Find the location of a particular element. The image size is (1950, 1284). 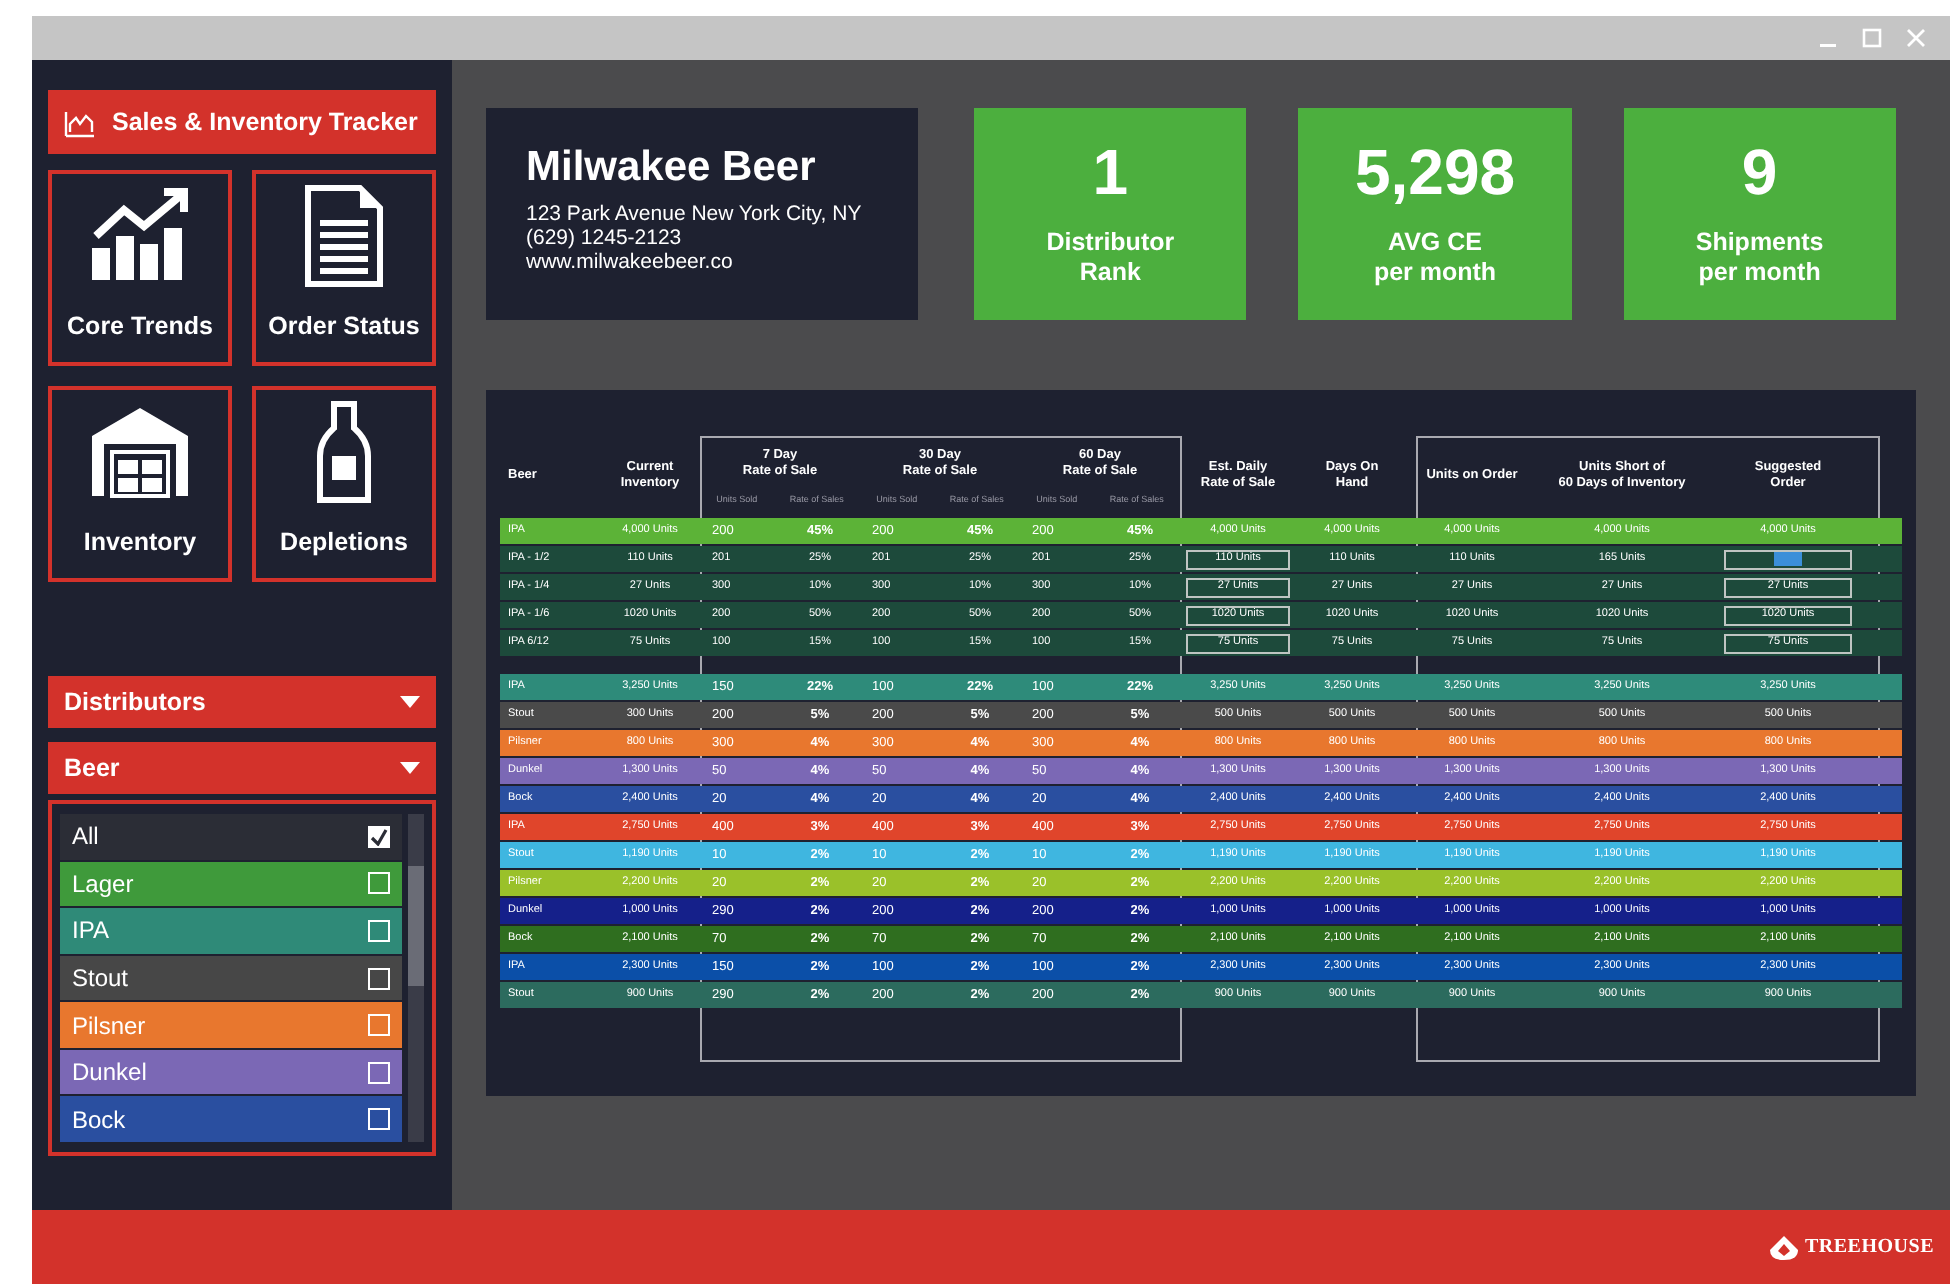

text-selection is located at coordinates (1788, 559).